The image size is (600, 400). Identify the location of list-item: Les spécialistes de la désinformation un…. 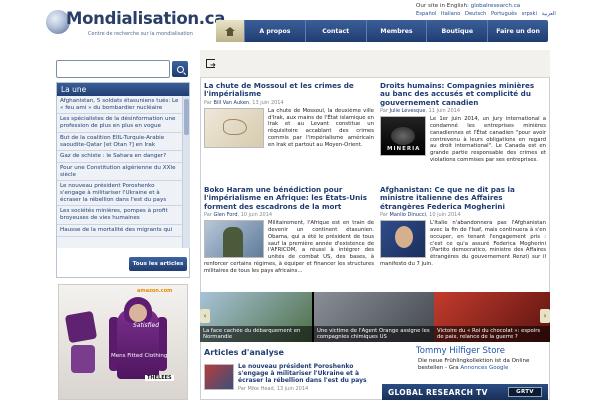
(119, 123).